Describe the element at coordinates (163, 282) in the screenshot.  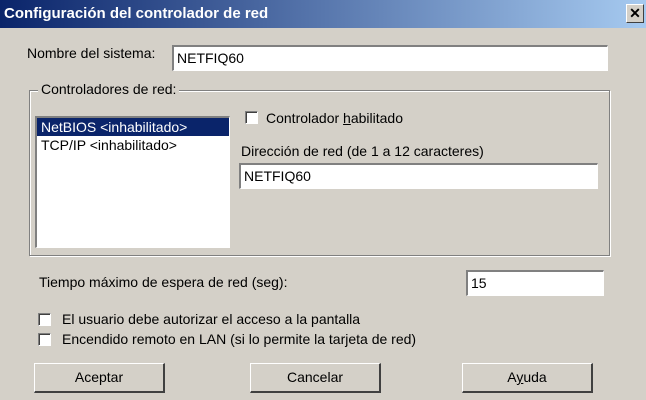
I see `timeout-label: Tiempo máximo de espera de red (seg):` at that location.